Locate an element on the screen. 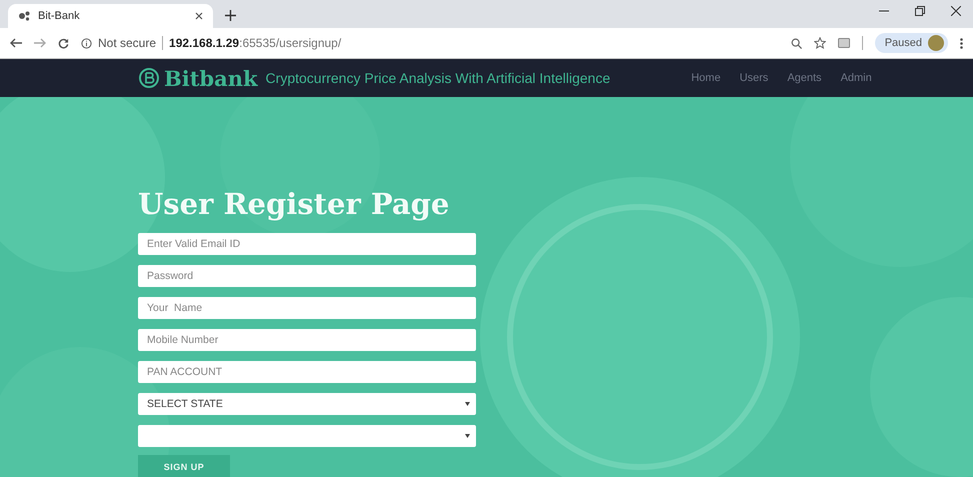  nav-link: Home is located at coordinates (706, 78).